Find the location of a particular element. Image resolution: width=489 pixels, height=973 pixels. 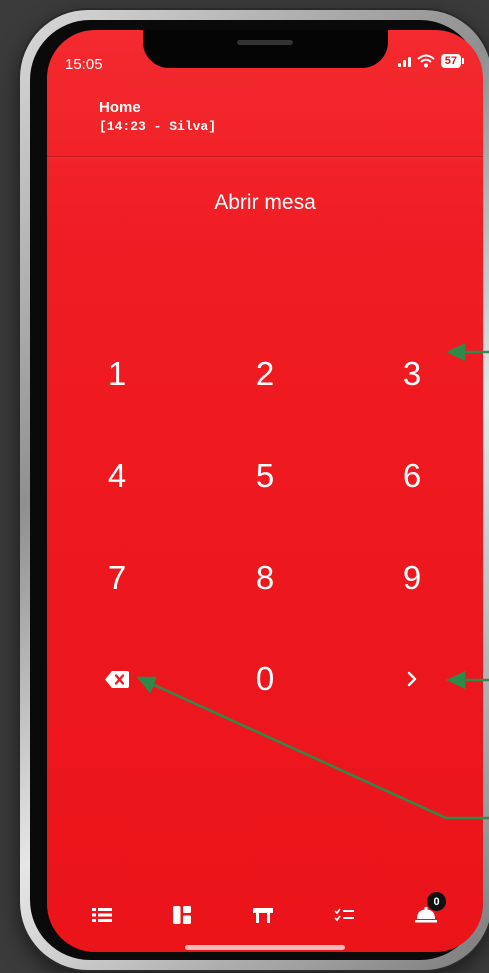

bottom-navigation: 0 is located at coordinates (265, 915).